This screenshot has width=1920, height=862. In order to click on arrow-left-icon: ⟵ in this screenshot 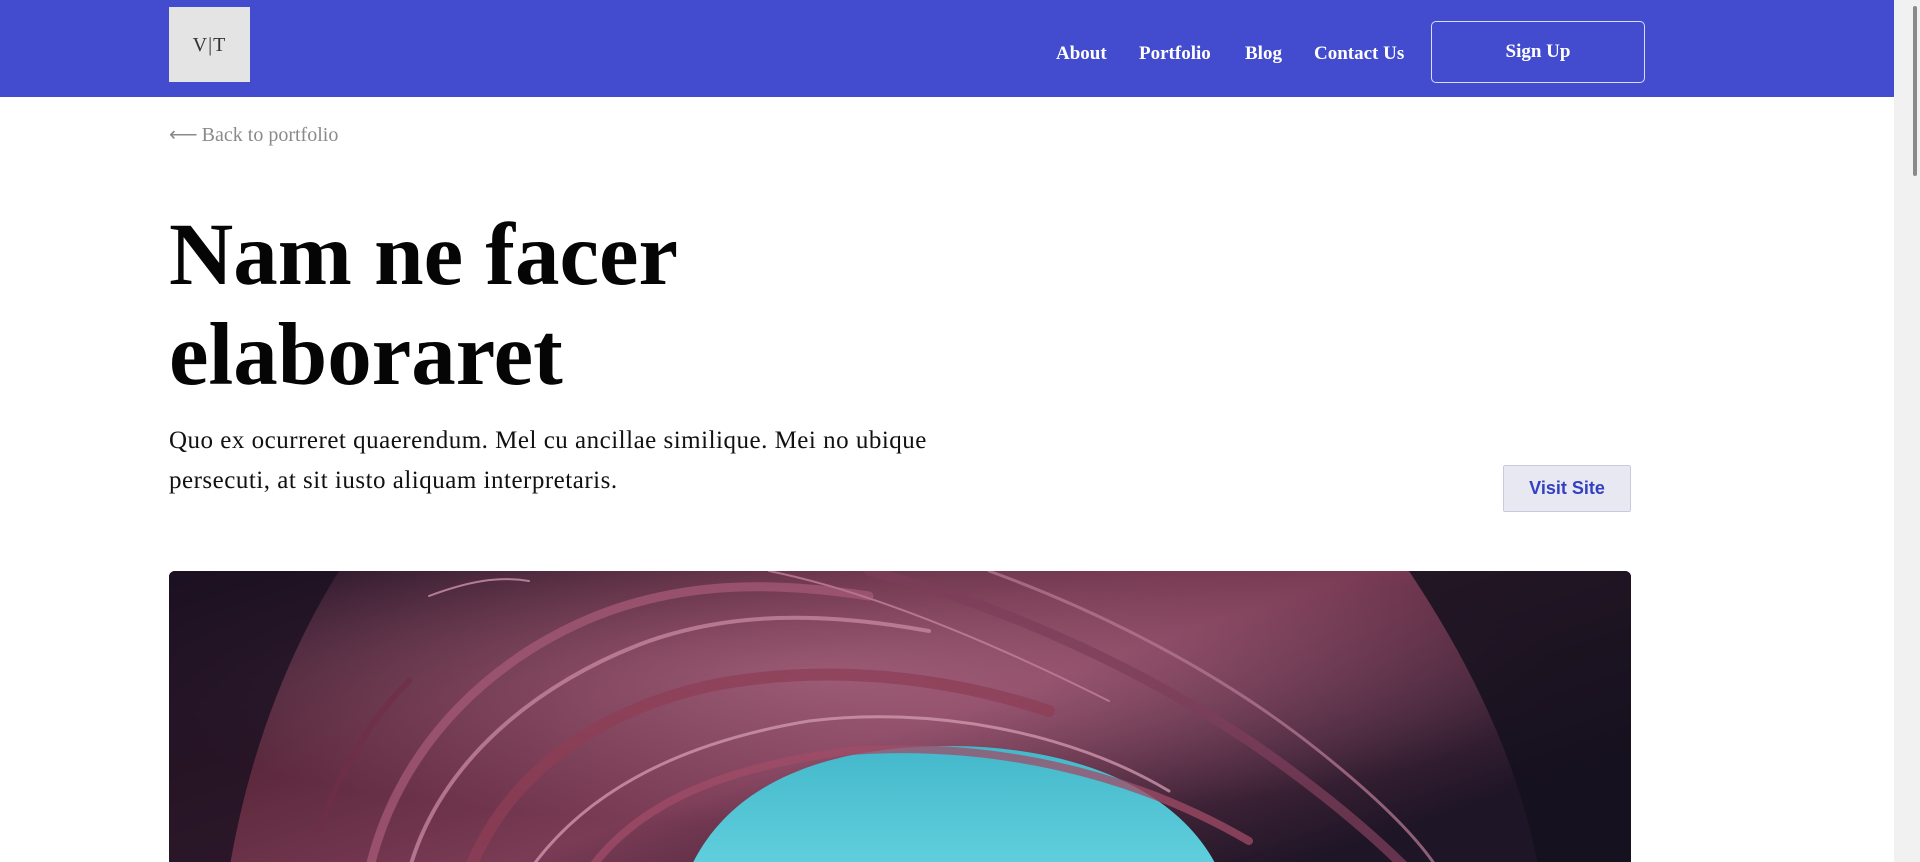, I will do `click(183, 135)`.